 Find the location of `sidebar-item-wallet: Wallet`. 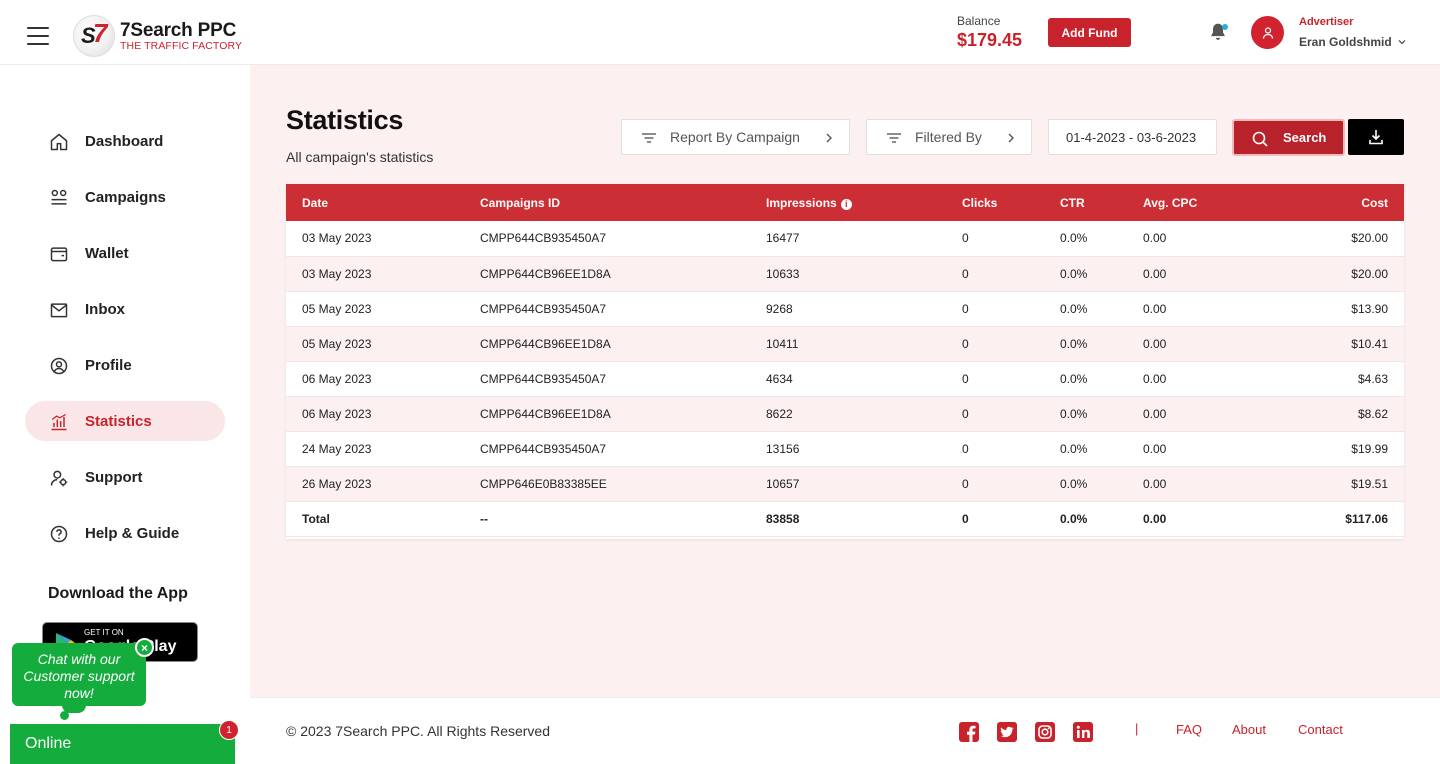

sidebar-item-wallet: Wallet is located at coordinates (125, 253).